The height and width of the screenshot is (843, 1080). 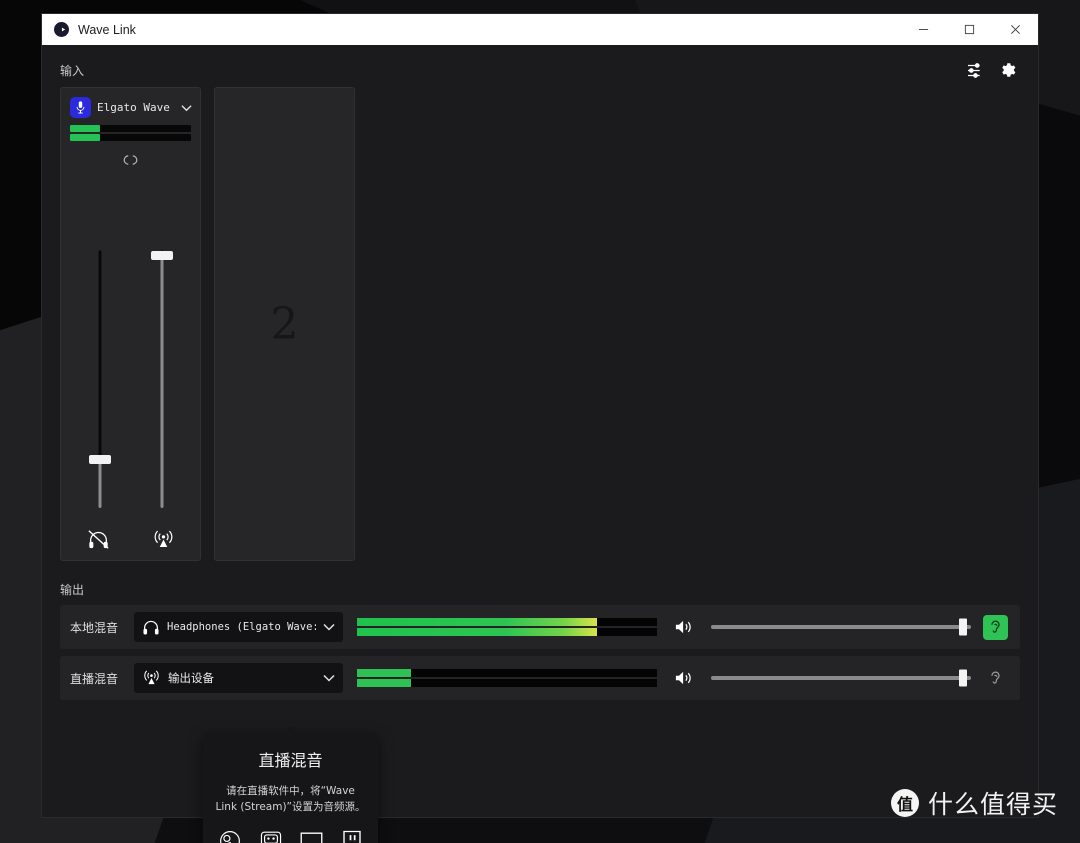 I want to click on header-tool-icons, so click(x=993, y=70).